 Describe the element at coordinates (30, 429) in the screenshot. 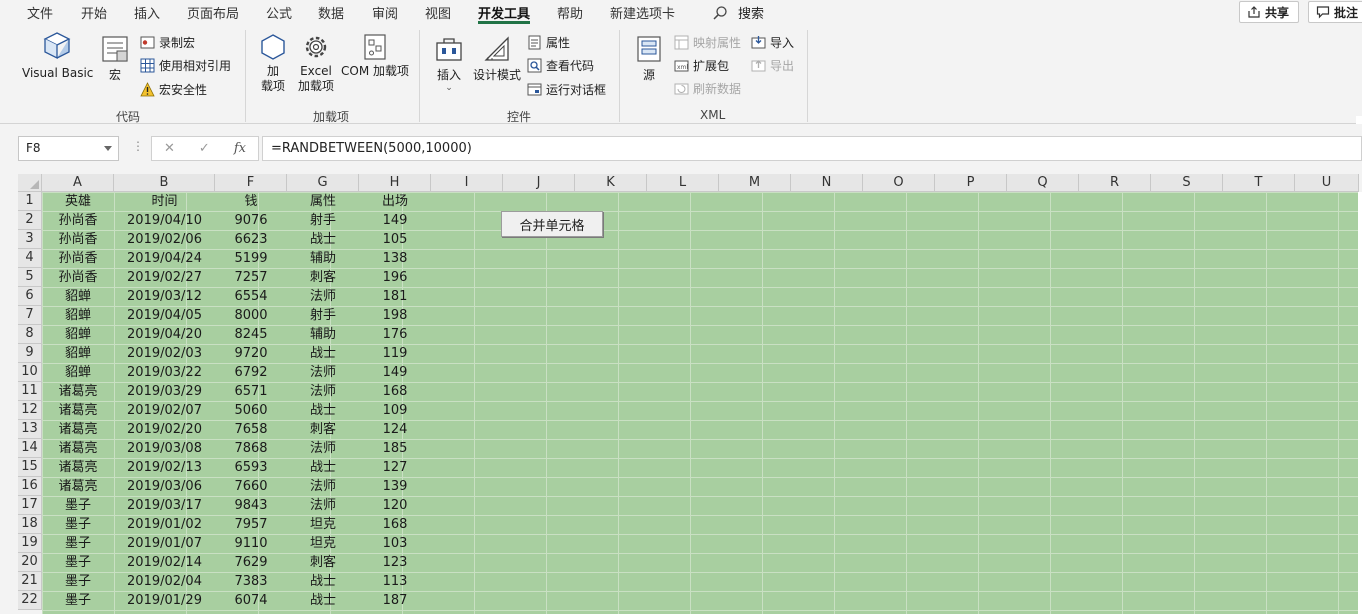

I see `row-header: 13` at that location.